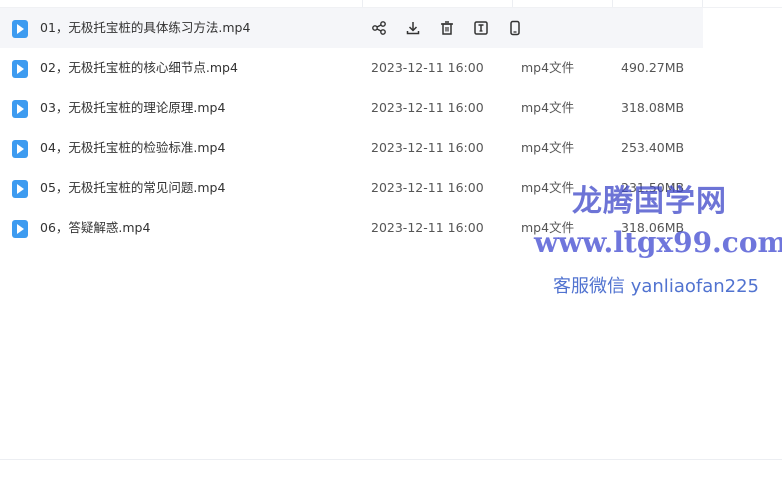  What do you see at coordinates (413, 28) in the screenshot?
I see `download-icon` at bounding box center [413, 28].